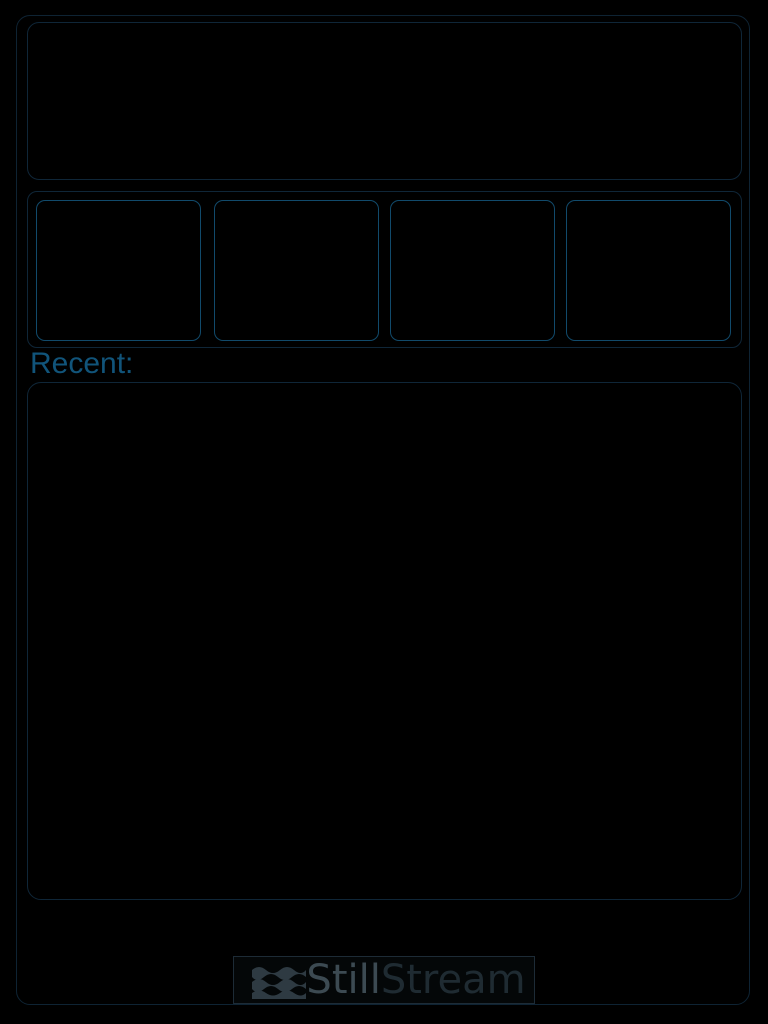  Describe the element at coordinates (384, 269) in the screenshot. I see `buttons-panel` at that location.